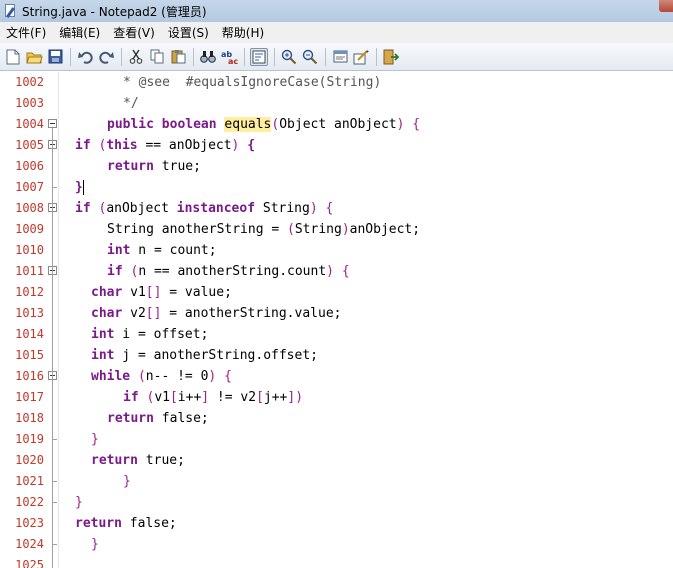 Image resolution: width=673 pixels, height=568 pixels. What do you see at coordinates (336, 355) in the screenshot?
I see `code-line: 1015 int j = anotherString.offset;` at bounding box center [336, 355].